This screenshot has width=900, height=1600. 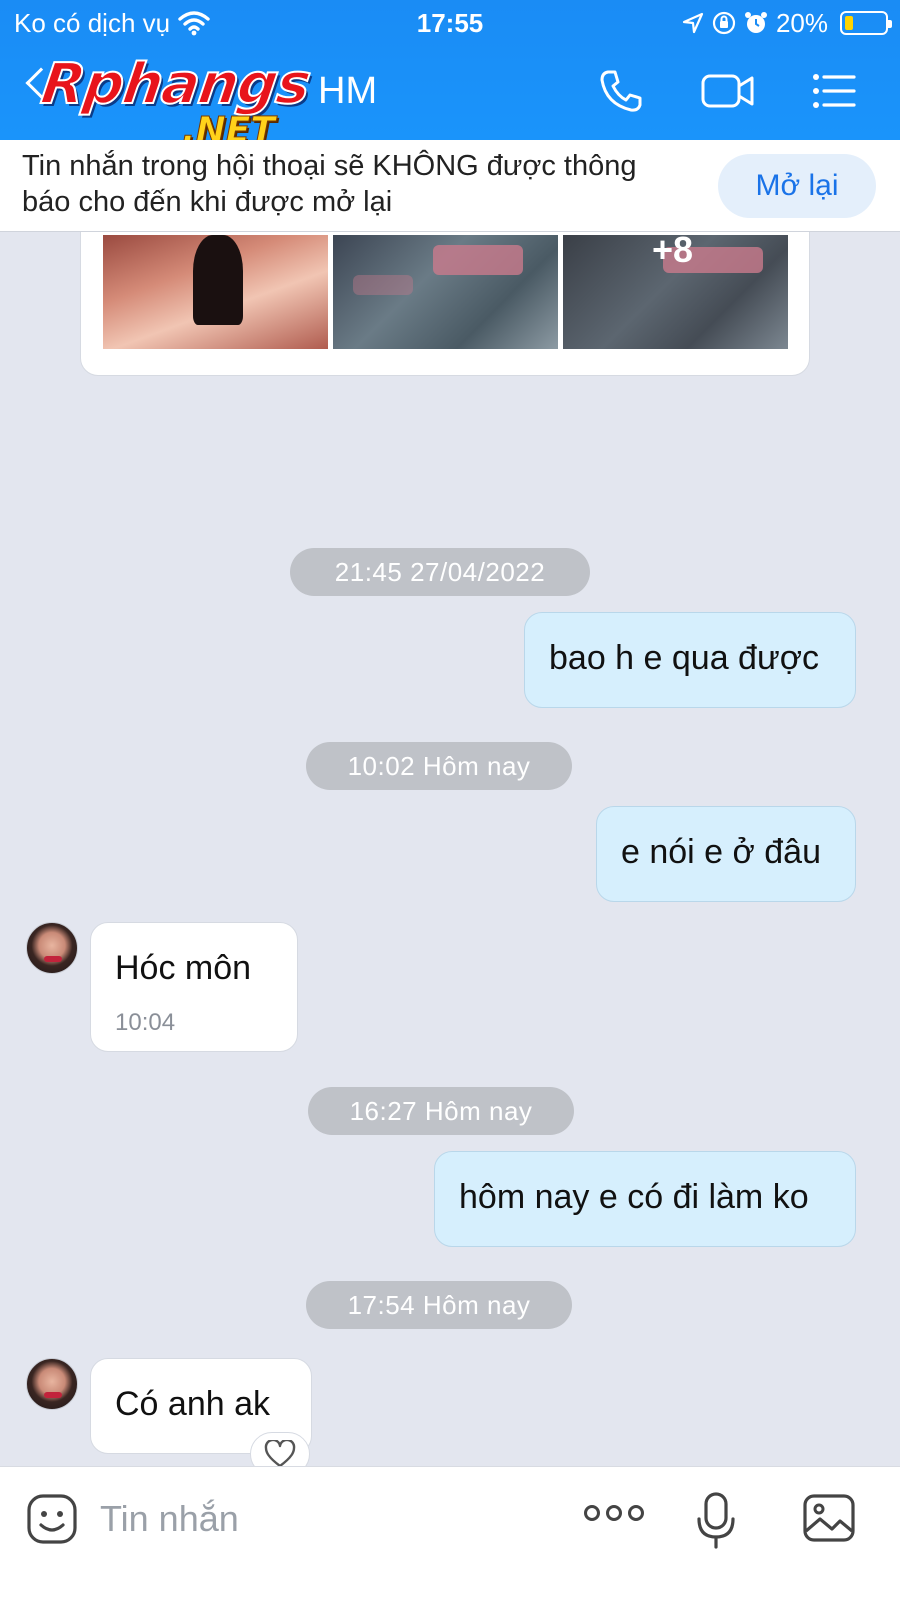 I want to click on video-camera-icon, so click(x=728, y=91).